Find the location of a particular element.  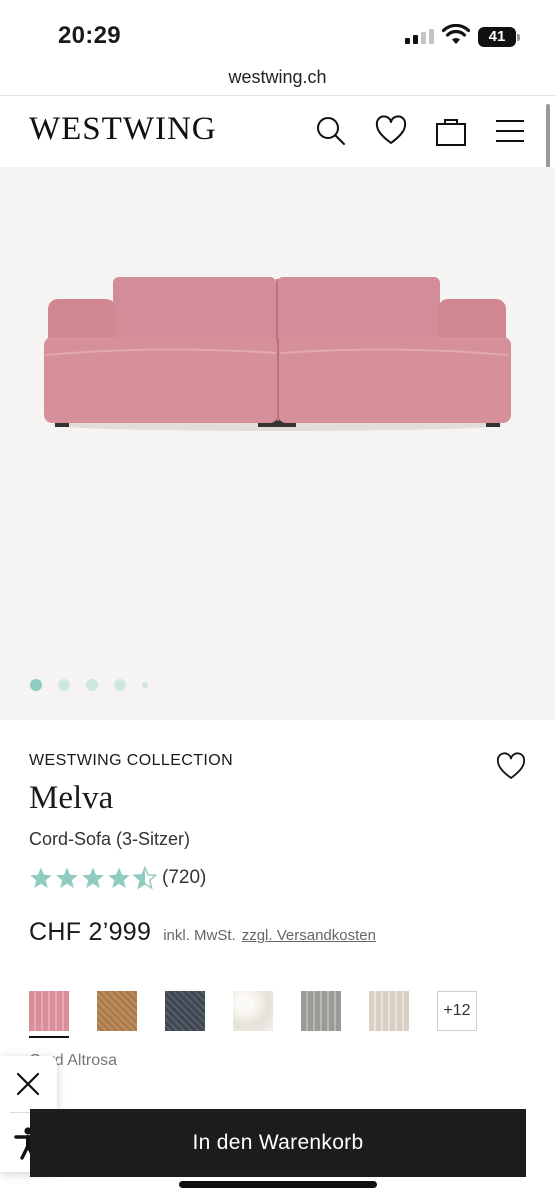

swatch-beige-cord is located at coordinates (389, 1011).